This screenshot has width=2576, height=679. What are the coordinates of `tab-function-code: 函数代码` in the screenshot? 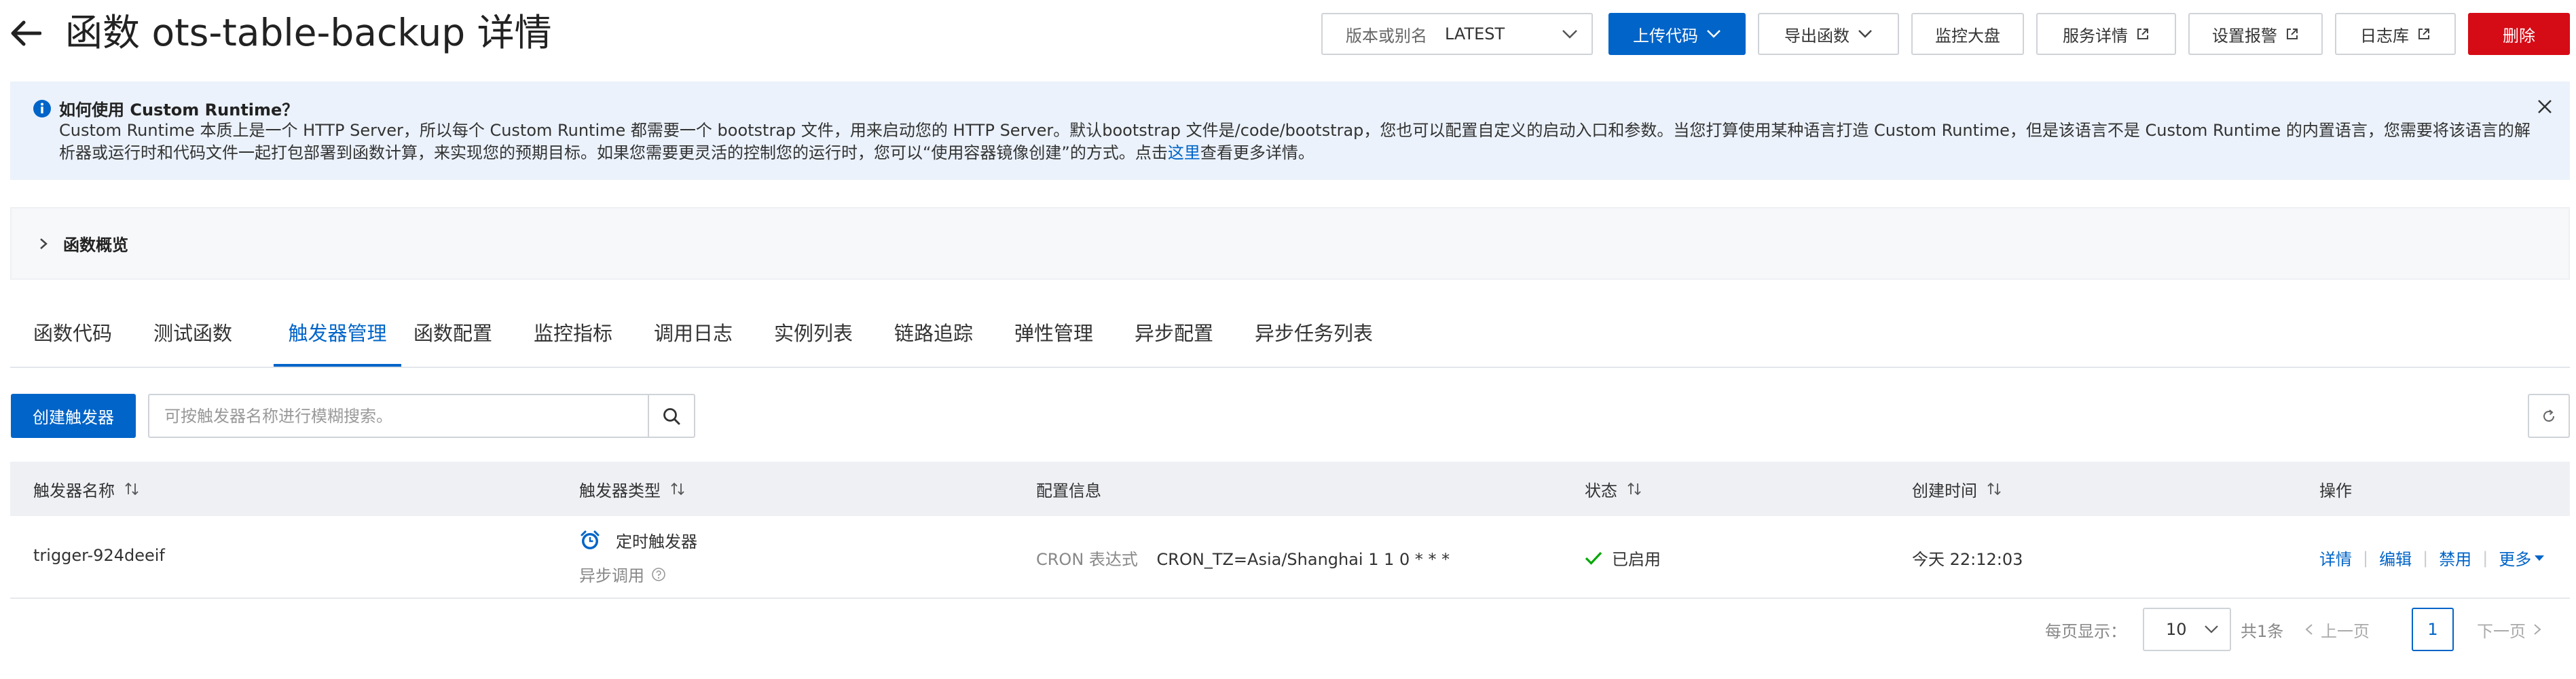 It's located at (72, 332).